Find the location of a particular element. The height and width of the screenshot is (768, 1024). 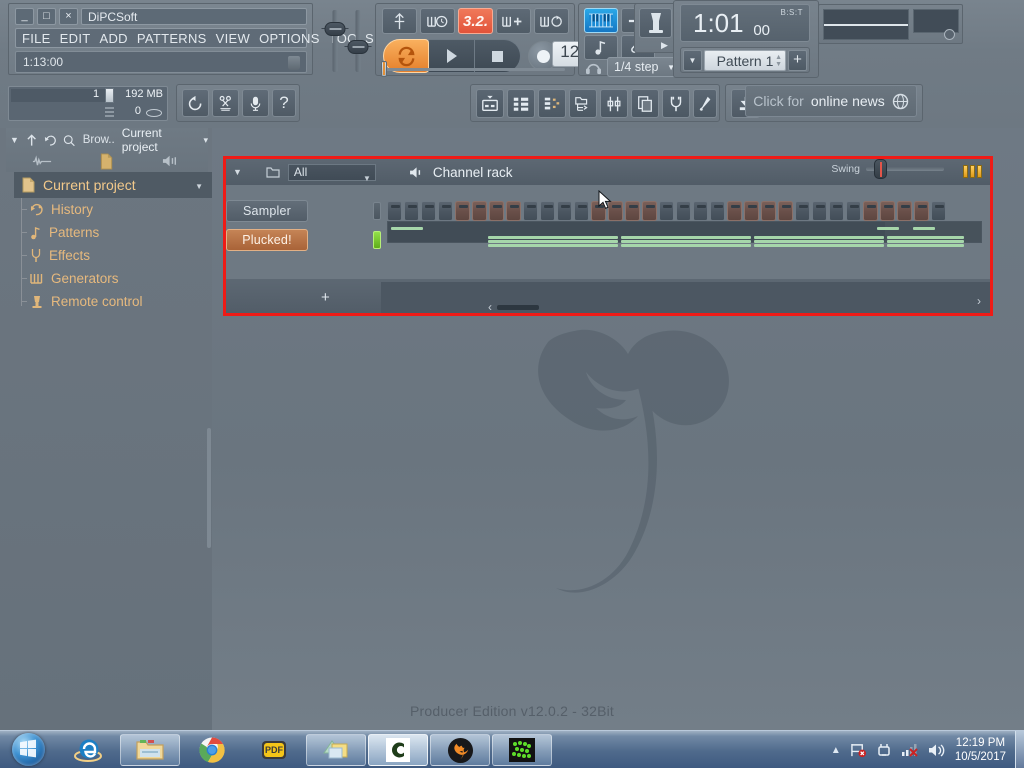

swing-control: Swing is located at coordinates (887, 169).